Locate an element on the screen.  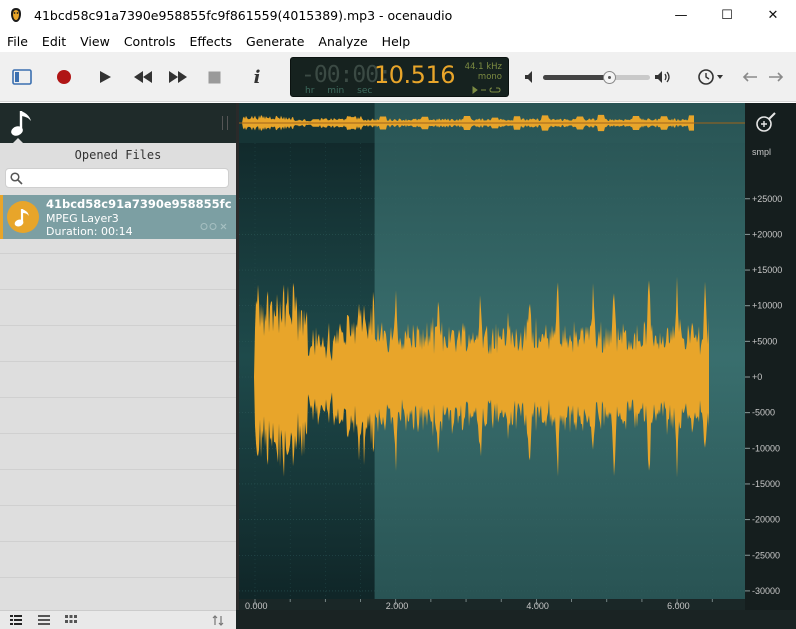
info-icon: i is located at coordinates (257, 77).